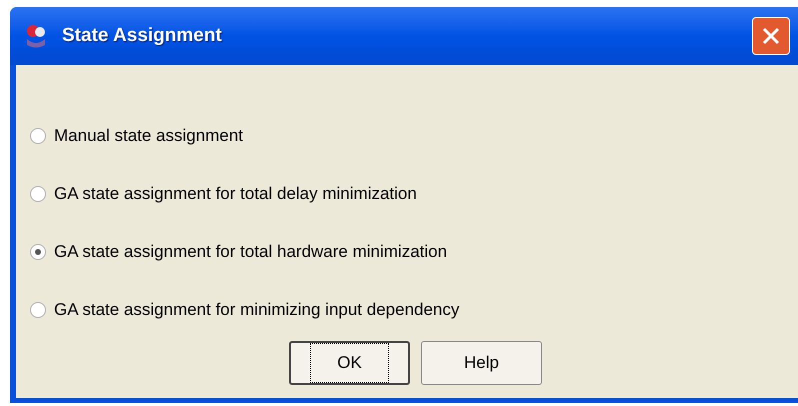 The height and width of the screenshot is (406, 798). What do you see at coordinates (235, 194) in the screenshot?
I see `option-label: GA state assignment for total delay minimization` at bounding box center [235, 194].